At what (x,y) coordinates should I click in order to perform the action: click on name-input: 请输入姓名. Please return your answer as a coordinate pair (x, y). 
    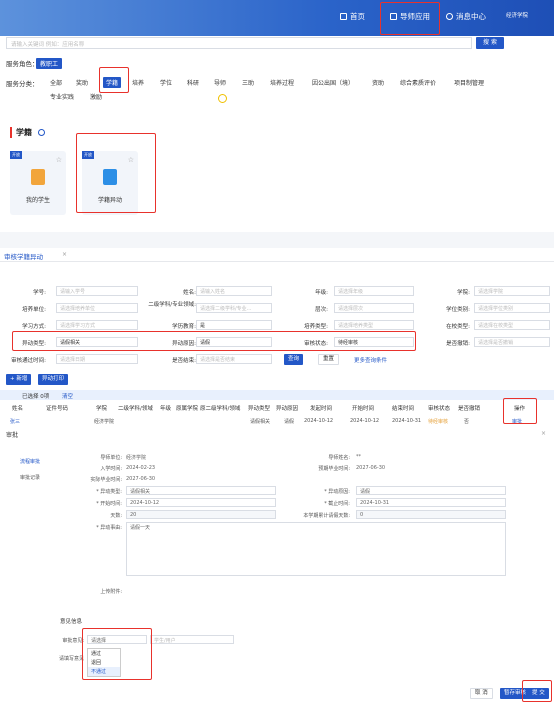
    Looking at the image, I should click on (234, 291).